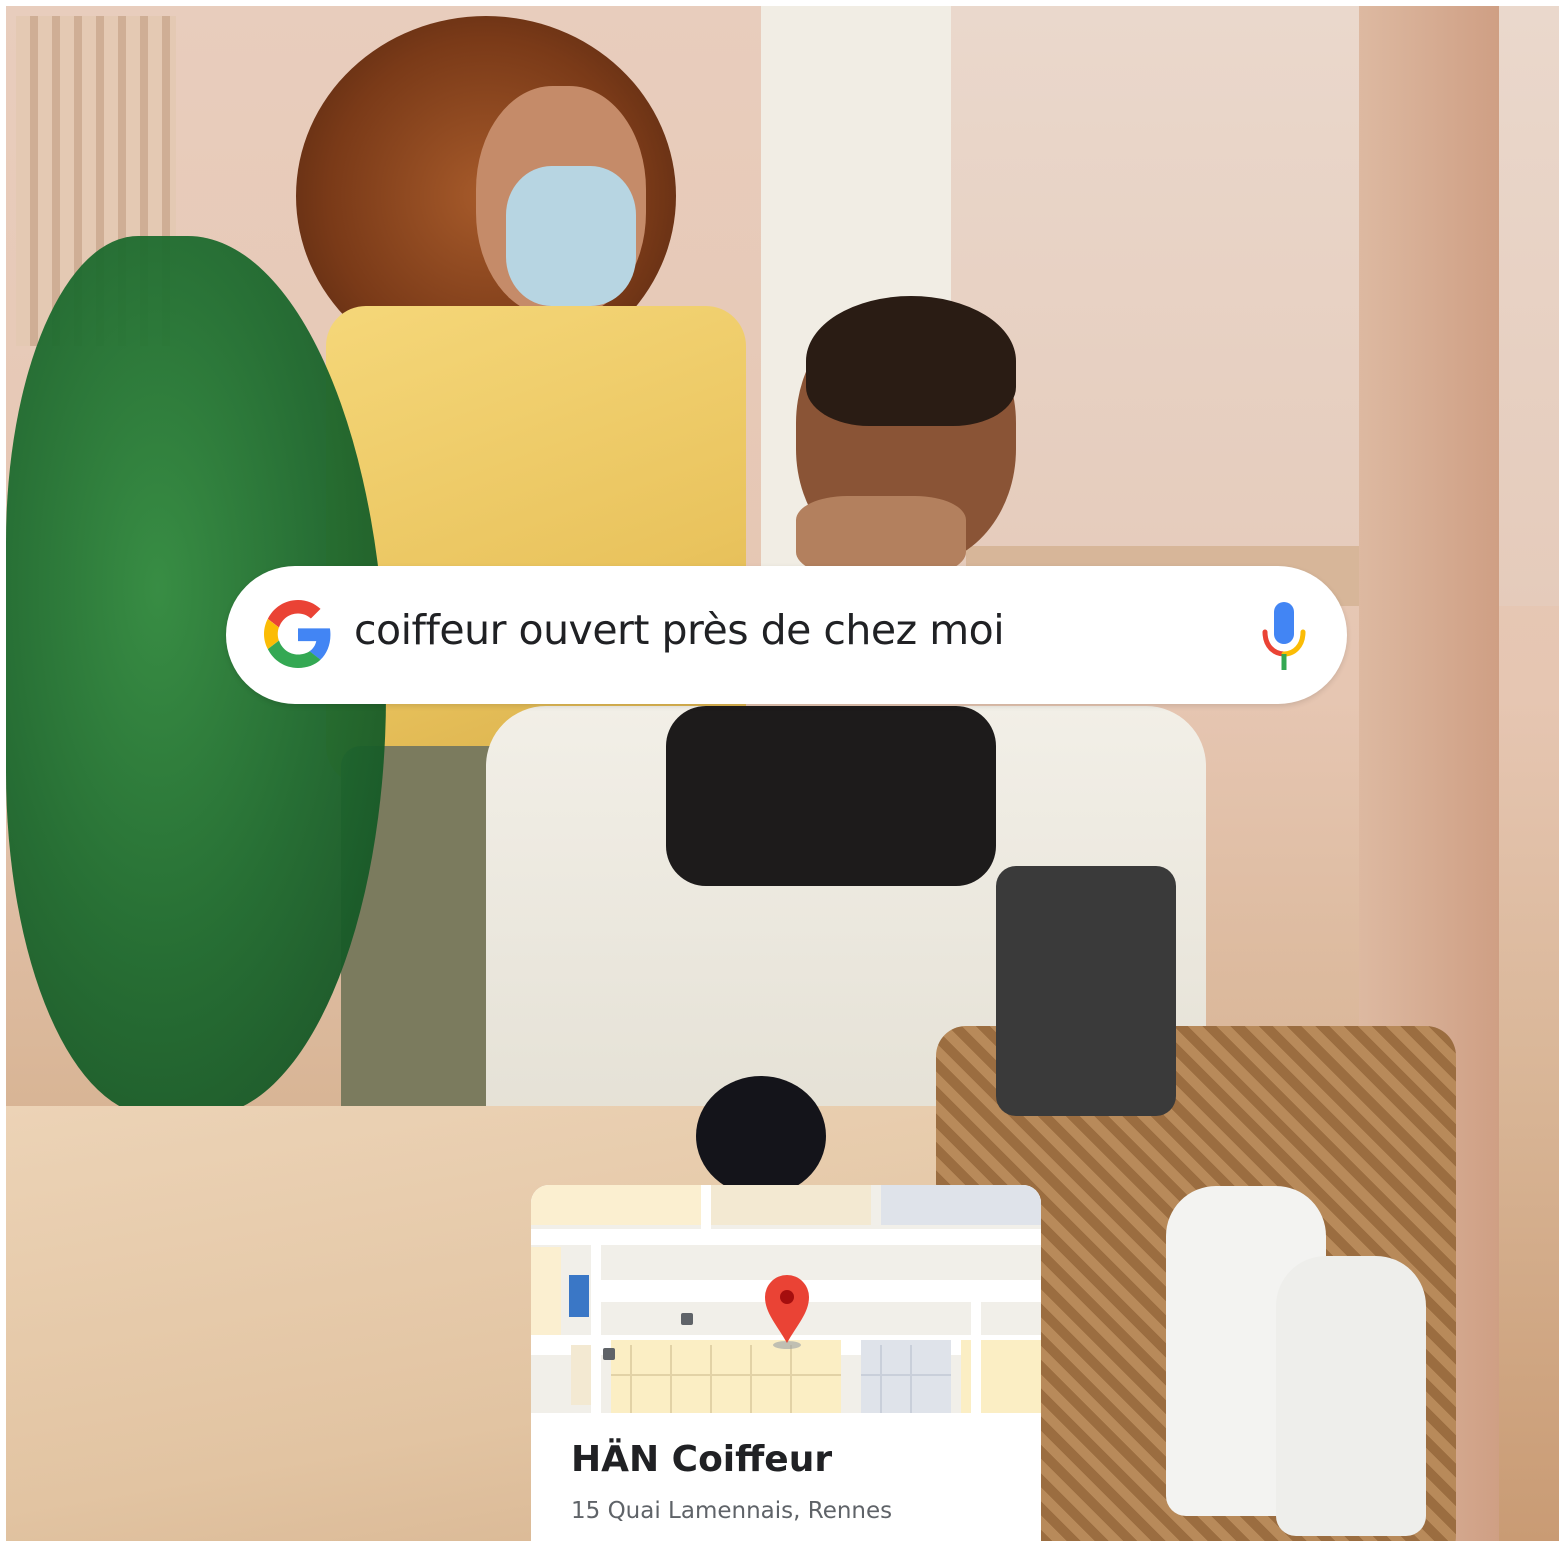 This screenshot has width=1565, height=1541. I want to click on search-bar: coiffeur ouvert près de chez moi, so click(786, 635).